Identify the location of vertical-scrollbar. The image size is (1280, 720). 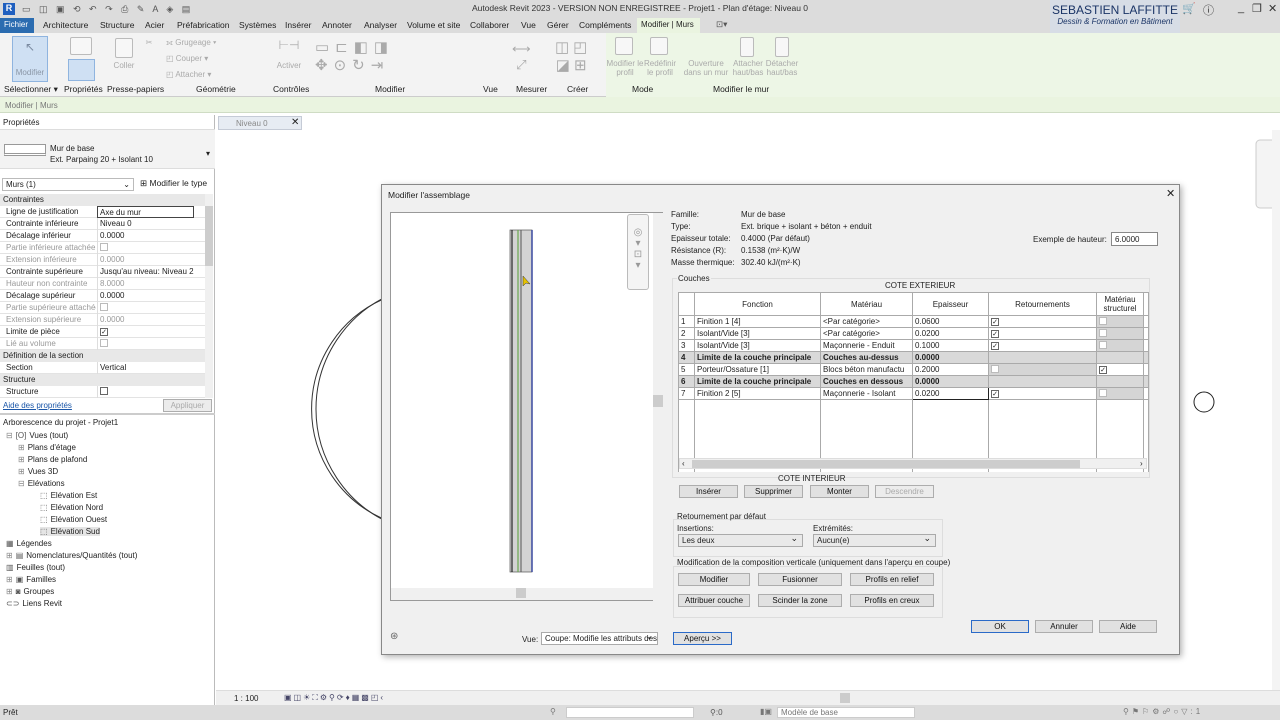
(1276, 410).